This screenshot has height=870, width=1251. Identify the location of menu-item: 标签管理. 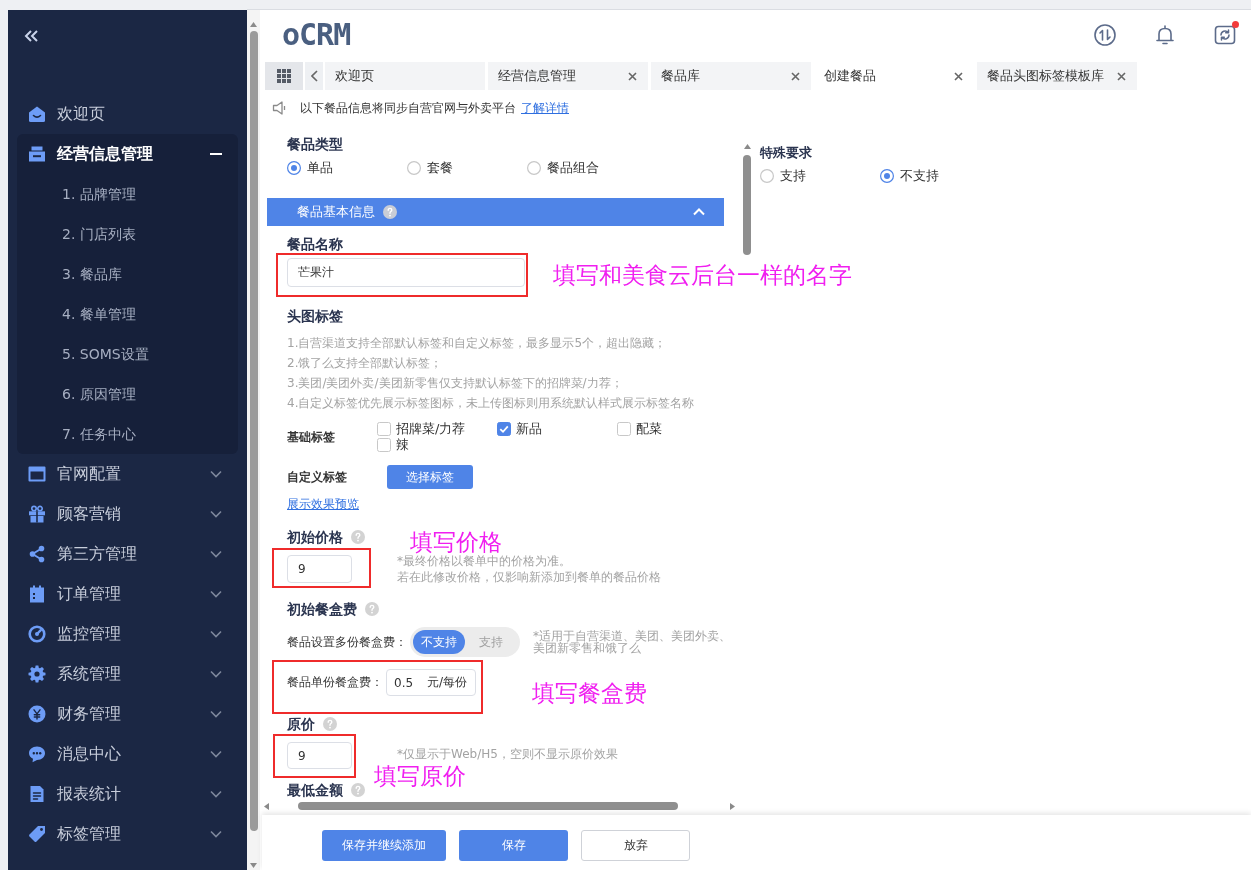
(127, 834).